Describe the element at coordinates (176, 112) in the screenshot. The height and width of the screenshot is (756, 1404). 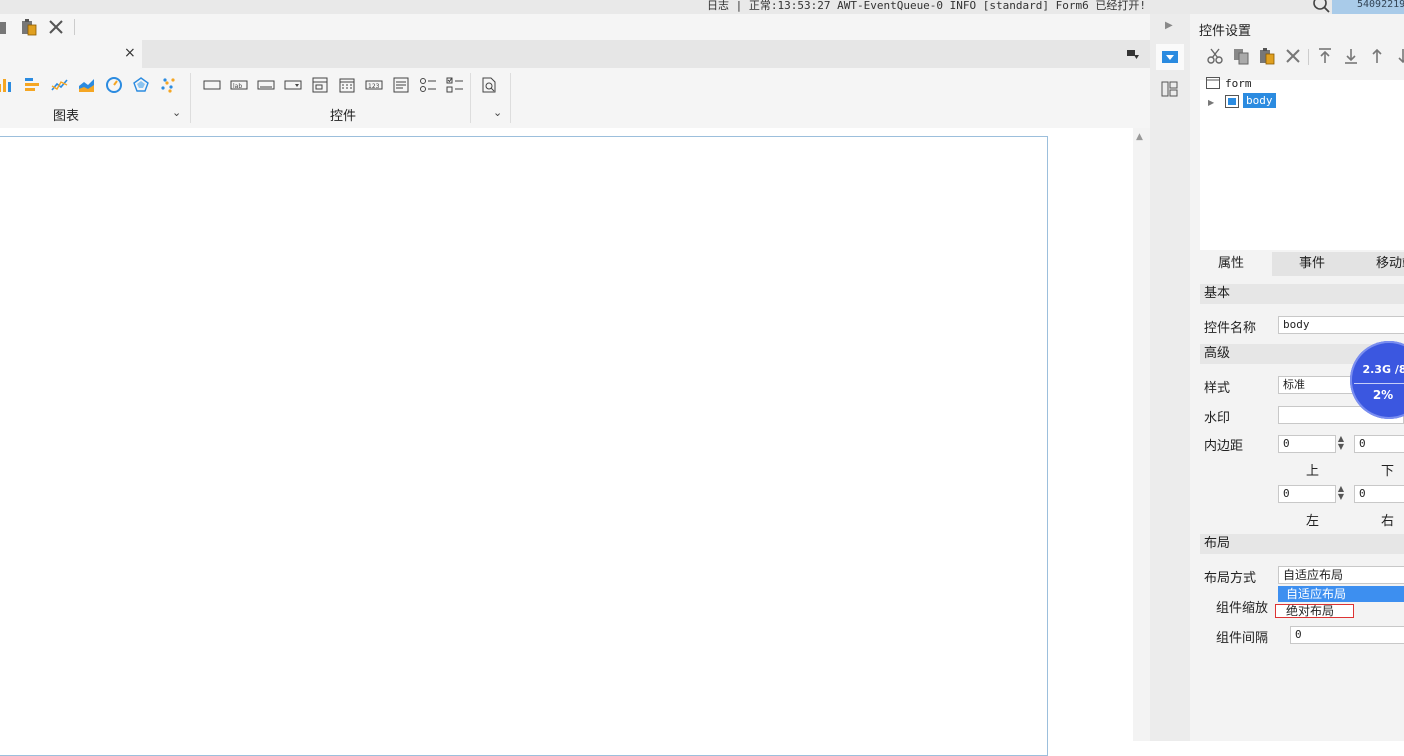
I see `chart-group-expand-icon: ⌄` at that location.